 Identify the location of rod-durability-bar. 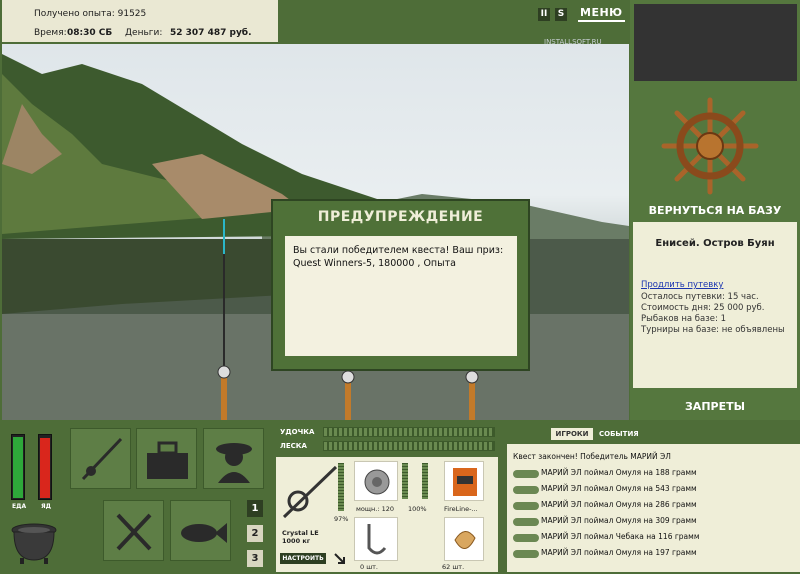
(341, 487).